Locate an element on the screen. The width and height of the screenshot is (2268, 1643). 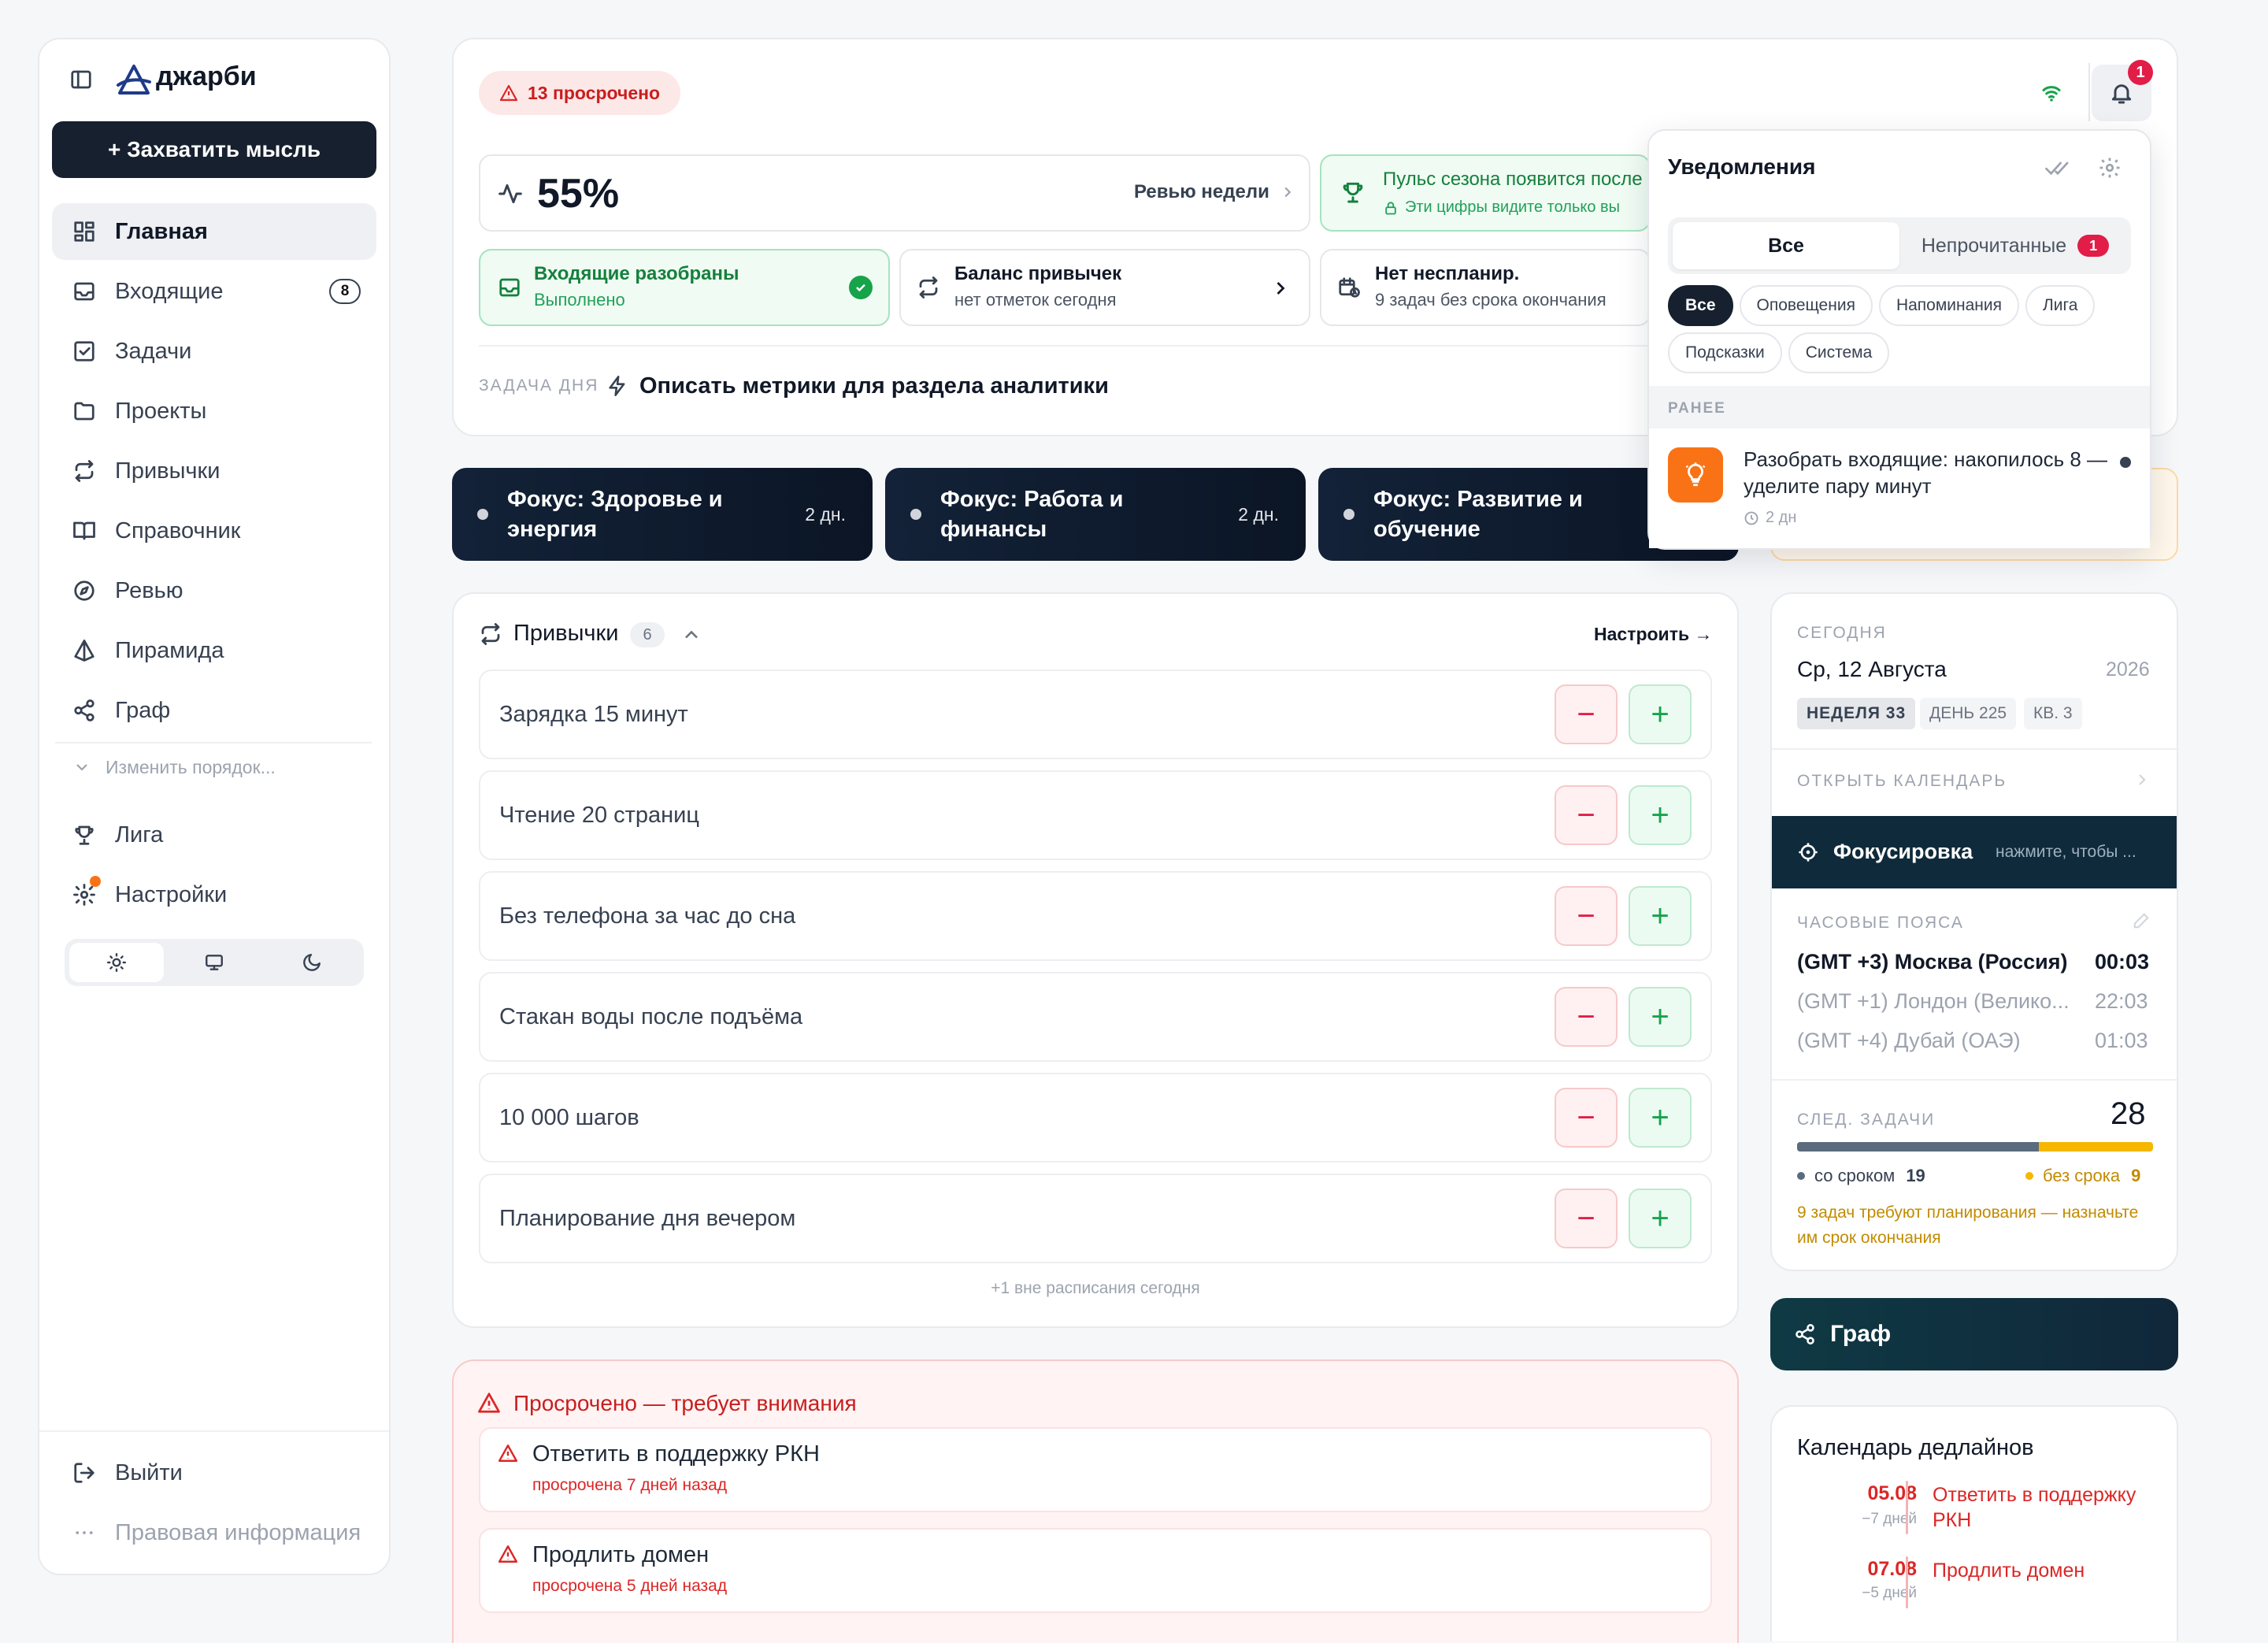
habit-balance-title: Баланс привычек is located at coordinates (1038, 273).